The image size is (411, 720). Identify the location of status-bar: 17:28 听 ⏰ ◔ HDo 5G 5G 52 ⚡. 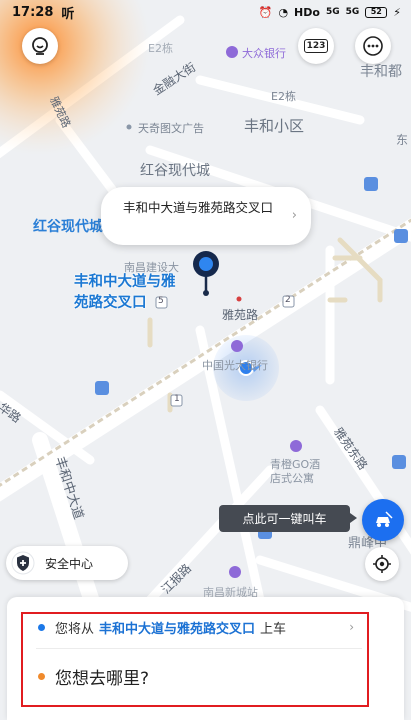
(205, 12).